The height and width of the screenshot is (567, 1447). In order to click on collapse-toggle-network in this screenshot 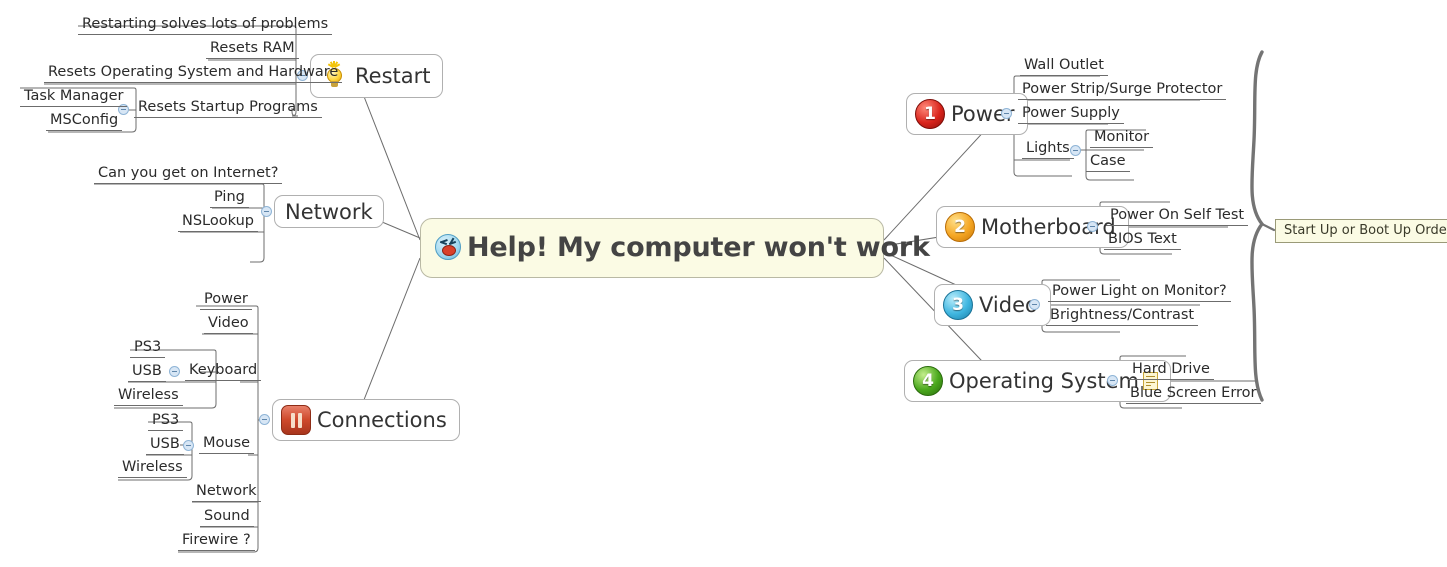, I will do `click(266, 211)`.